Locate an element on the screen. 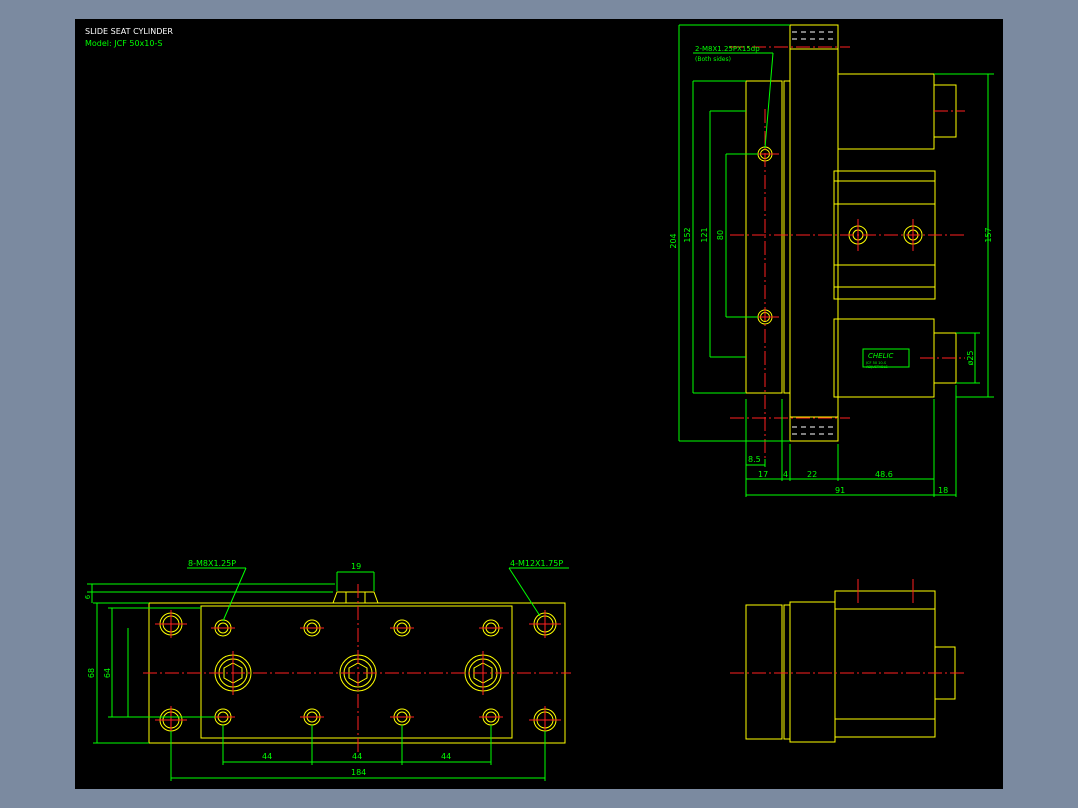 The width and height of the screenshot is (1078, 808). svg-text: CHELIC is located at coordinates (881, 356).